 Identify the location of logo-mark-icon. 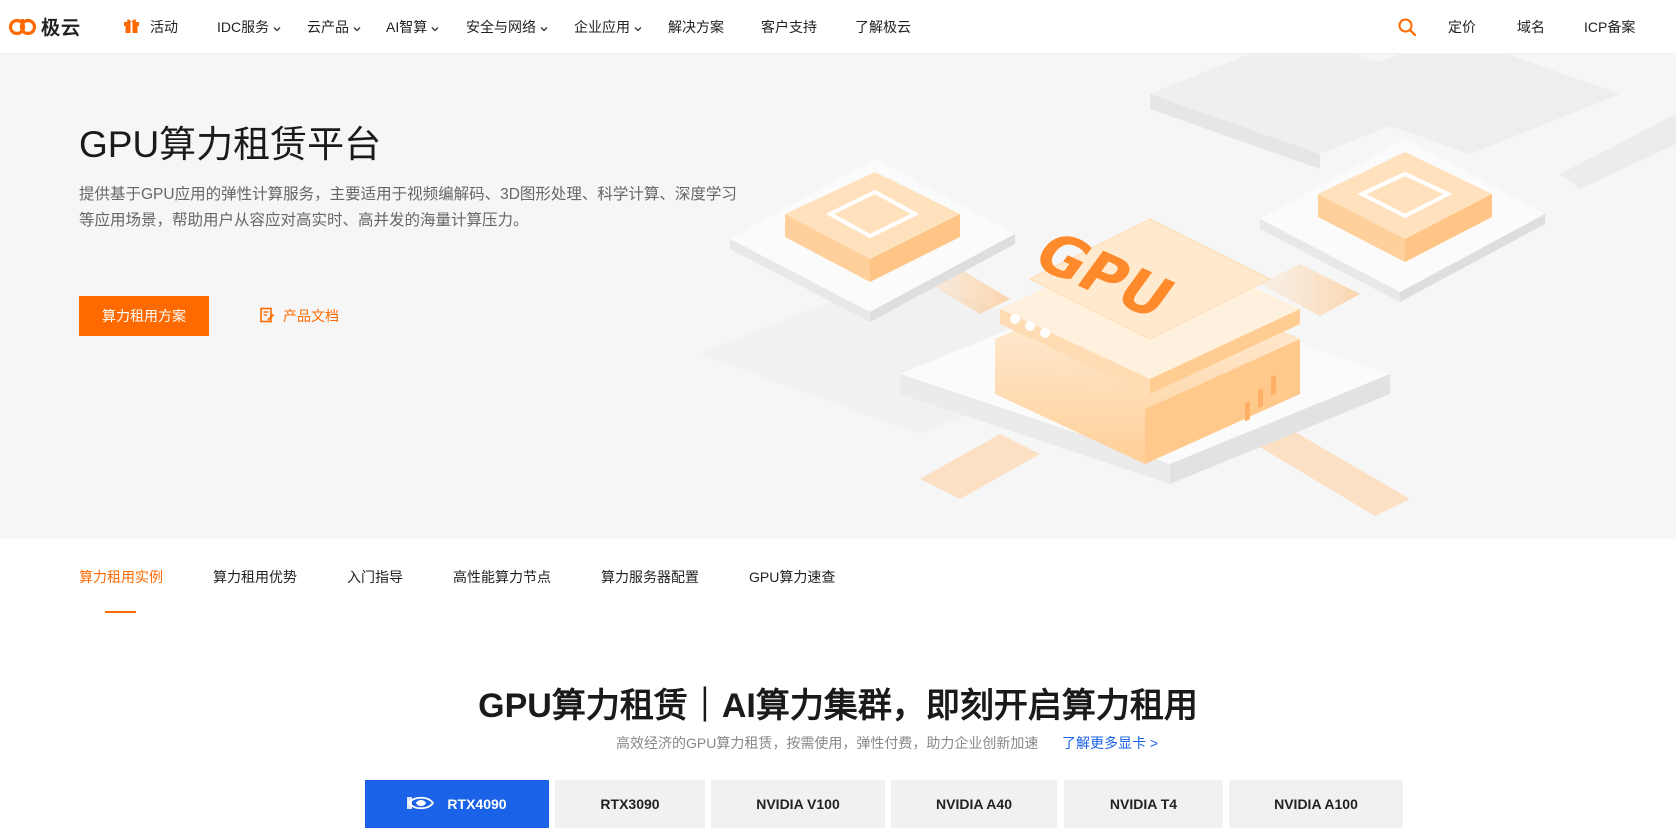
(22, 27).